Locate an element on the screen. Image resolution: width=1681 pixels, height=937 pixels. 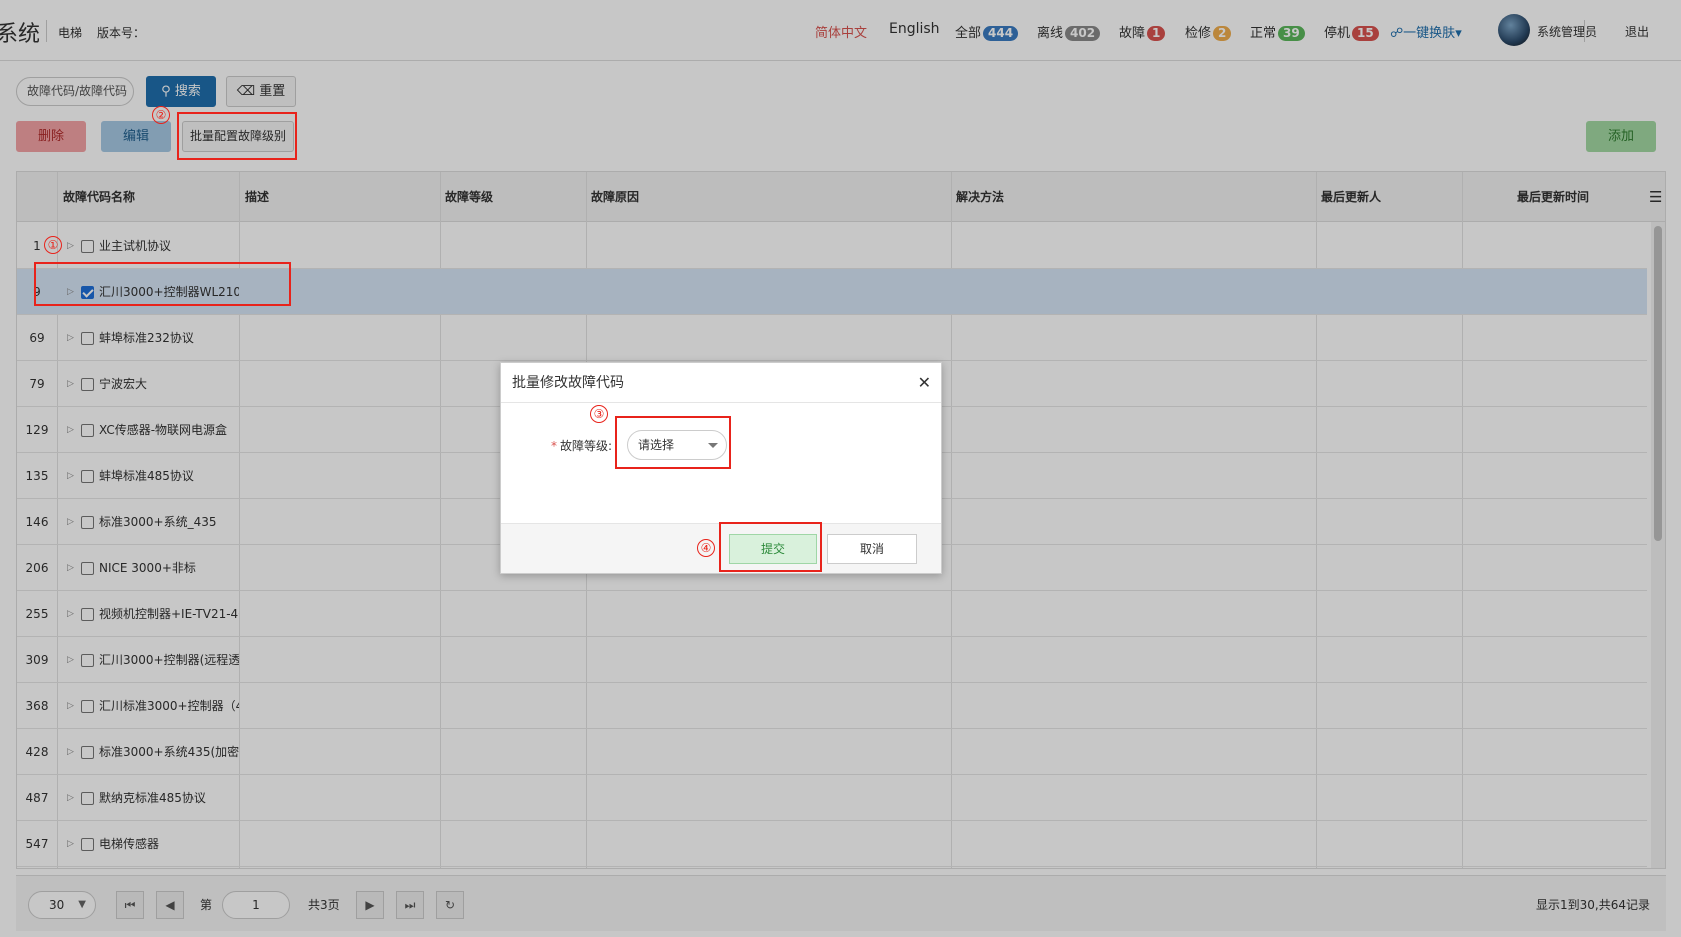
step-marker-1: ① is located at coordinates (53, 245).